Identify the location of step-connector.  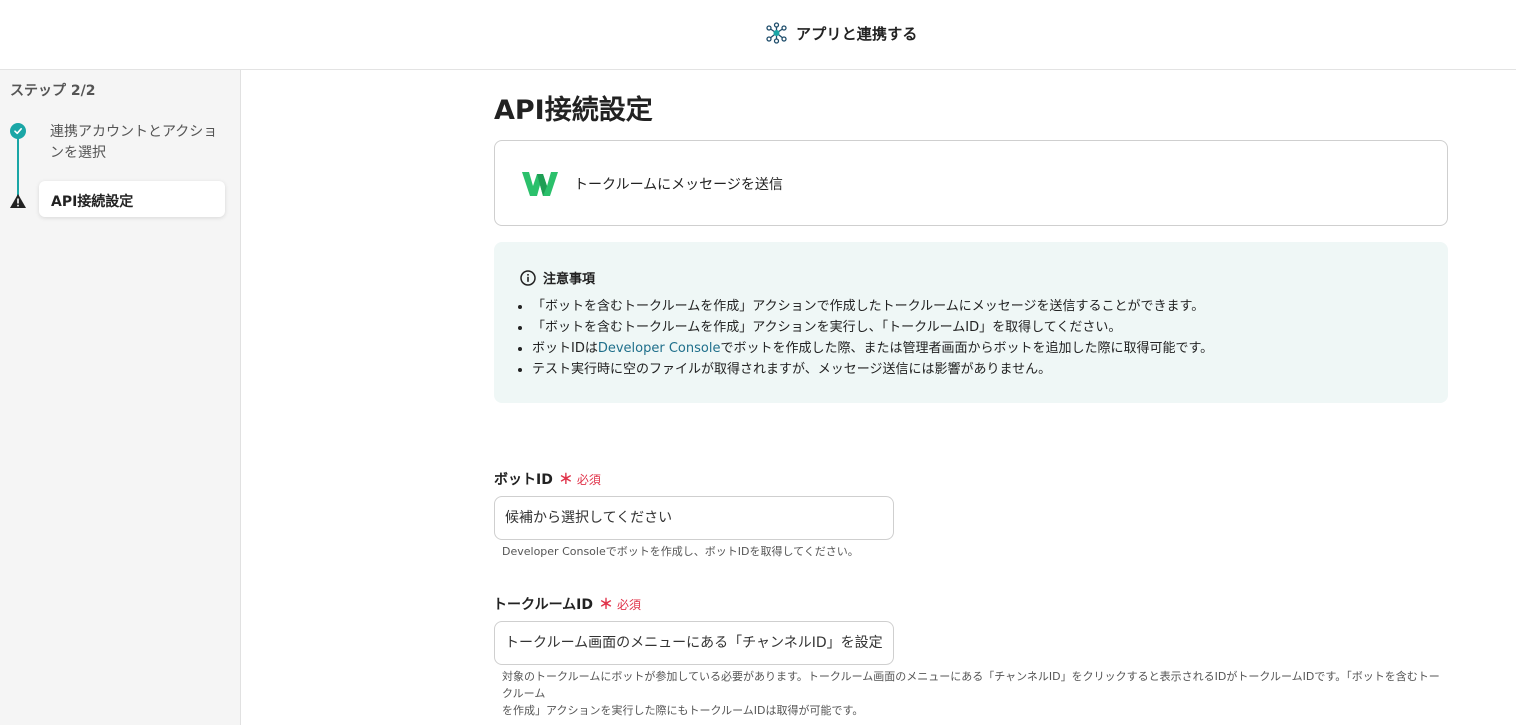
(18, 167).